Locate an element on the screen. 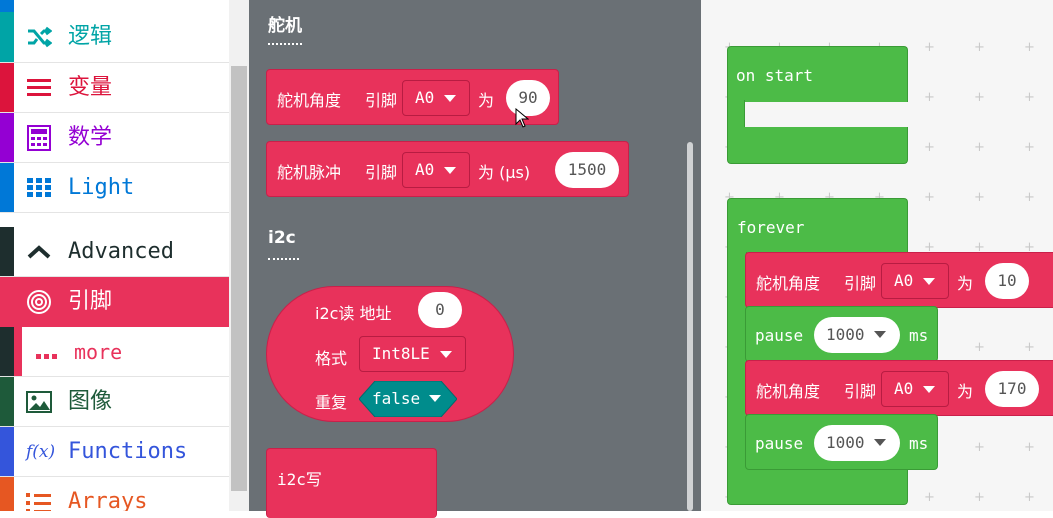 The height and width of the screenshot is (518, 1053). list-lines-icon is located at coordinates (39, 88).